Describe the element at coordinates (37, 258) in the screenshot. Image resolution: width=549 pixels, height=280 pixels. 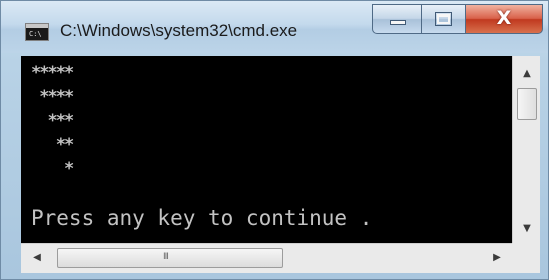
I see `scroll-left-icon: ◀` at that location.